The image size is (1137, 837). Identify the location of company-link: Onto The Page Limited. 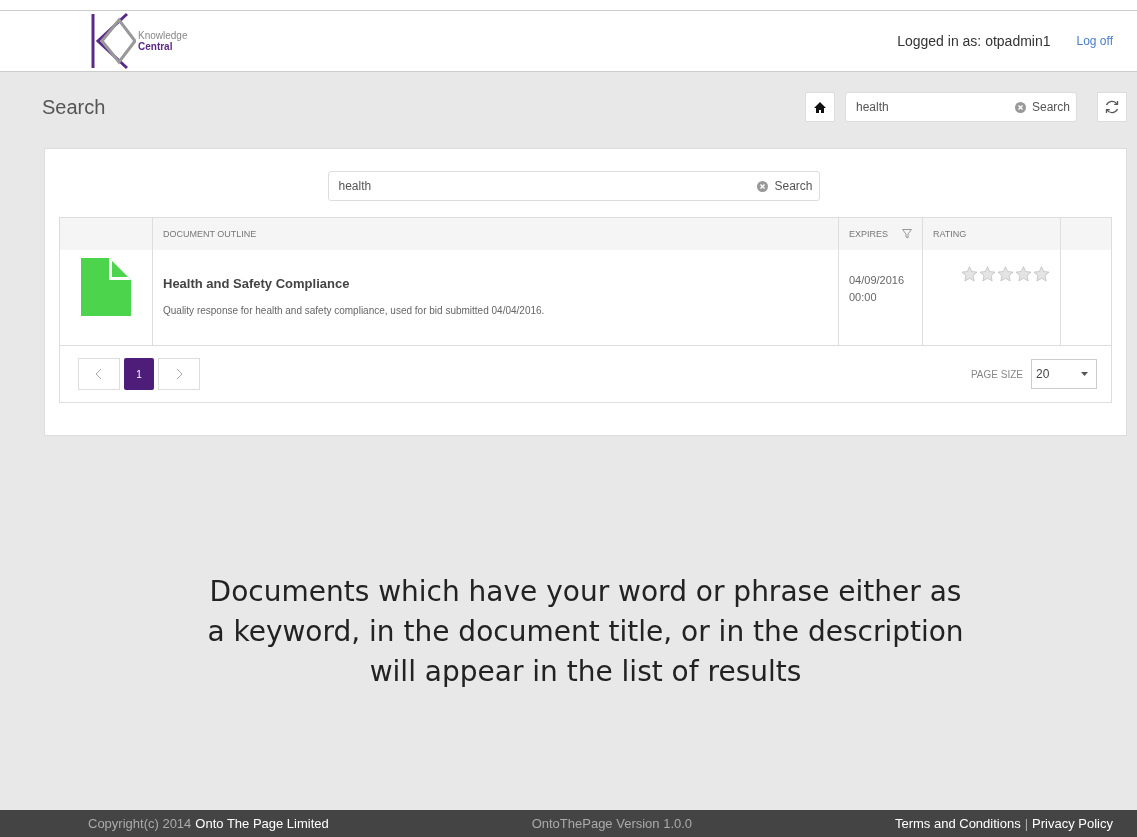
(262, 823).